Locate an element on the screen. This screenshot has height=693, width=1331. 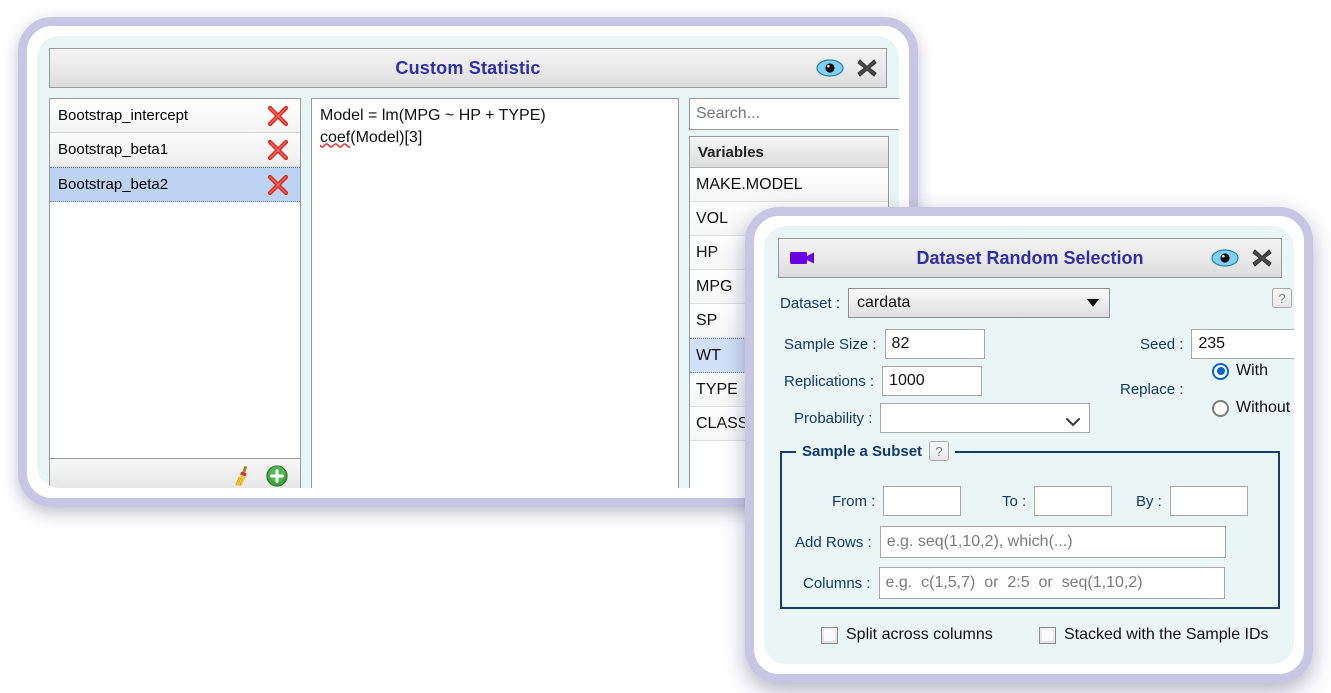
list-item-label: Bootstrap_beta2 is located at coordinates (113, 184).